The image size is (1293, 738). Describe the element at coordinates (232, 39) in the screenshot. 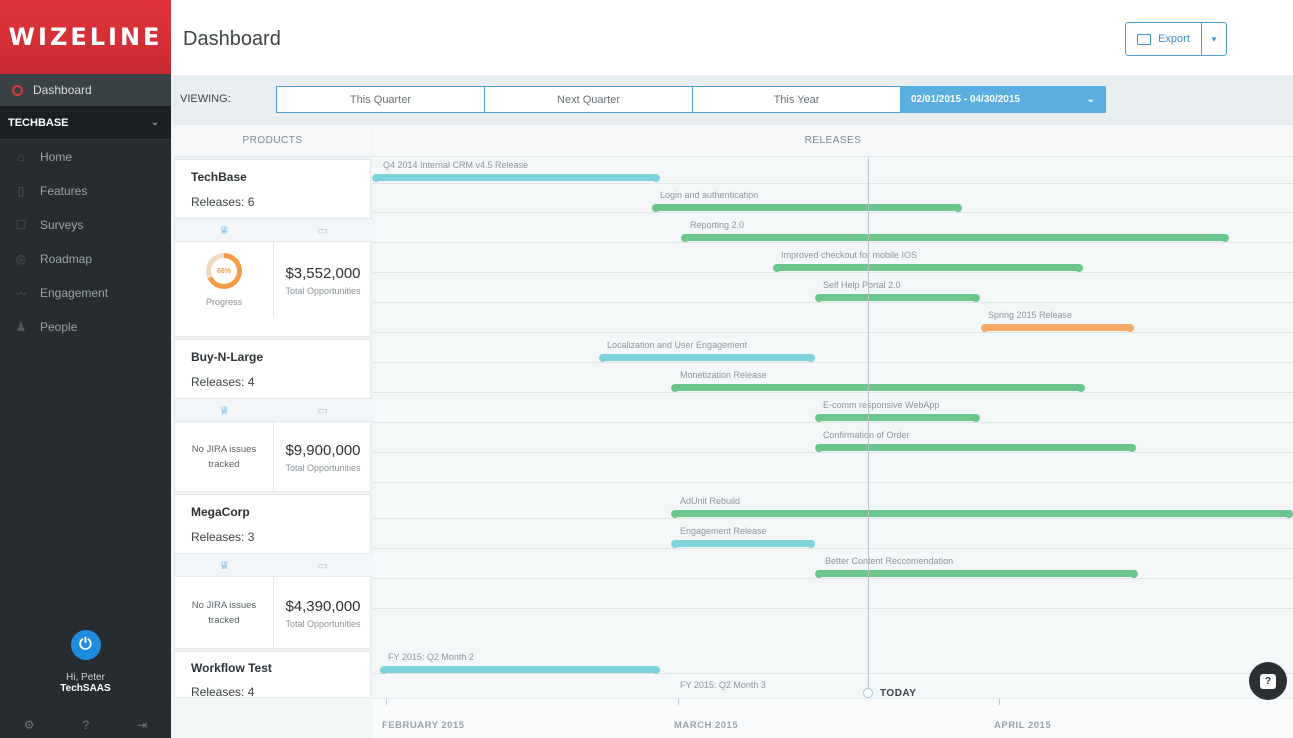

I see `page-title: Dashboard` at that location.